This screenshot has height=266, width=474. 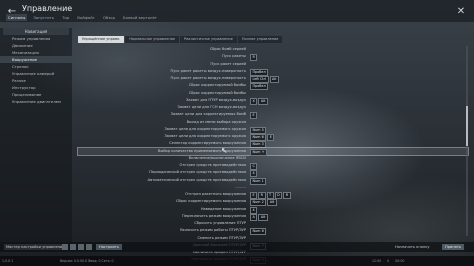 What do you see at coordinates (412, 247) in the screenshot?
I see `assign-key-button: Назначить кнопку` at bounding box center [412, 247].